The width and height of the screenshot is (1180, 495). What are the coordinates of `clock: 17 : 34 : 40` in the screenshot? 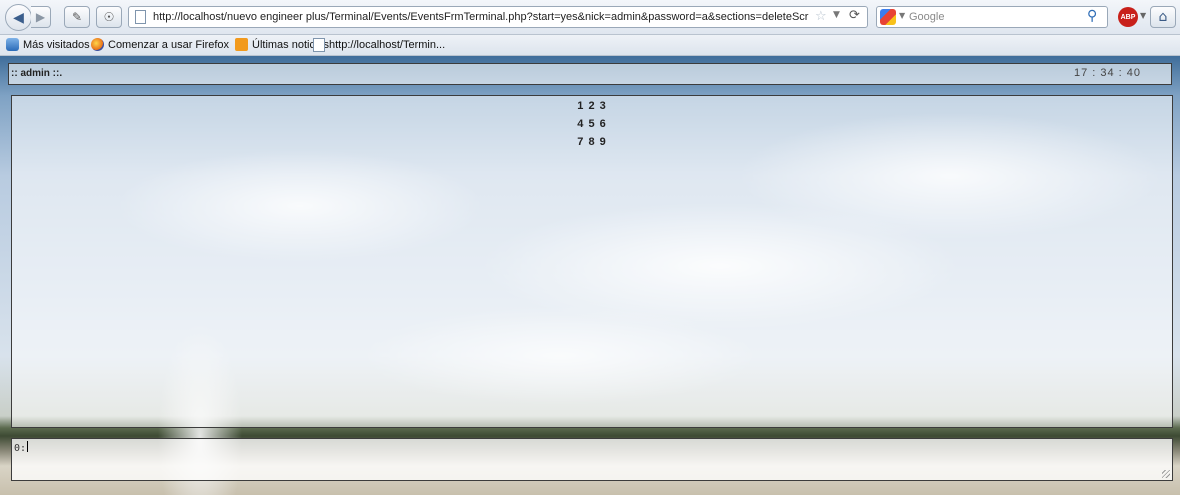 It's located at (1107, 73).